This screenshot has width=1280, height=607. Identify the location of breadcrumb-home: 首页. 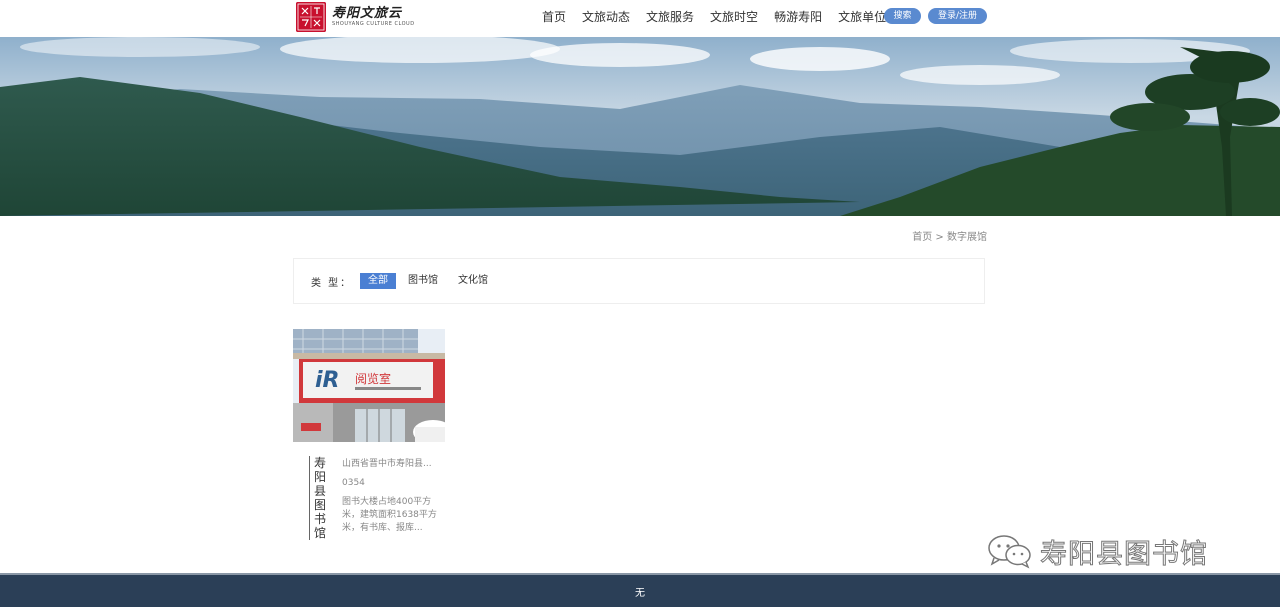
(922, 237).